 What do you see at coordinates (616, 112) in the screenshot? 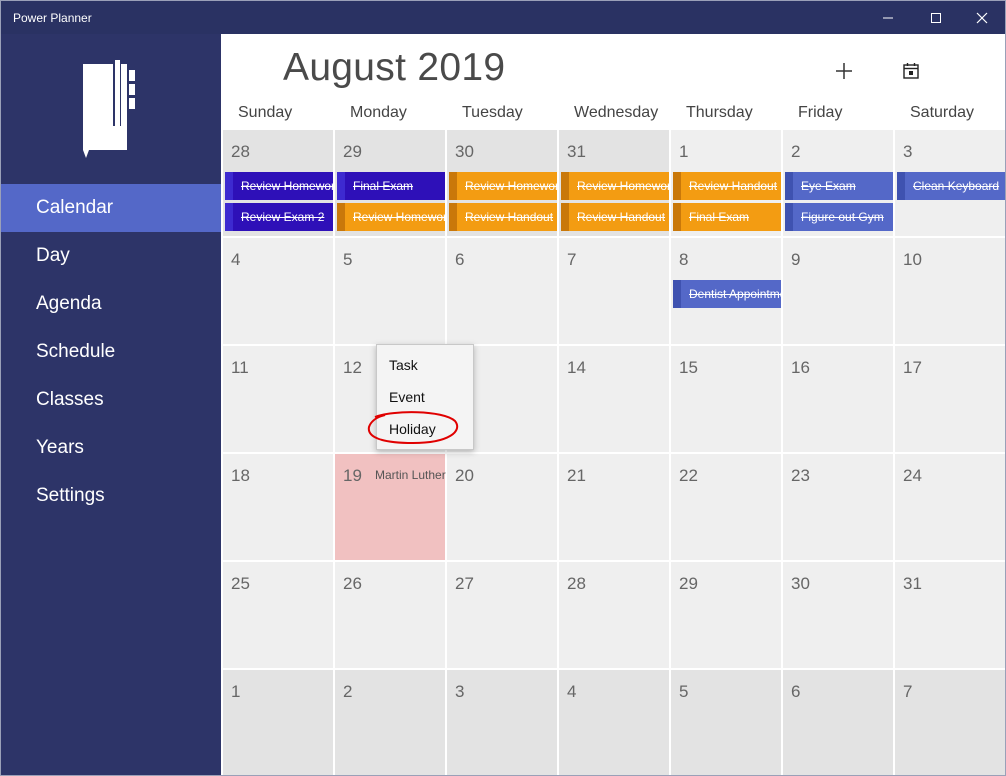
I see `weekday-wednesday: Wednesday` at bounding box center [616, 112].